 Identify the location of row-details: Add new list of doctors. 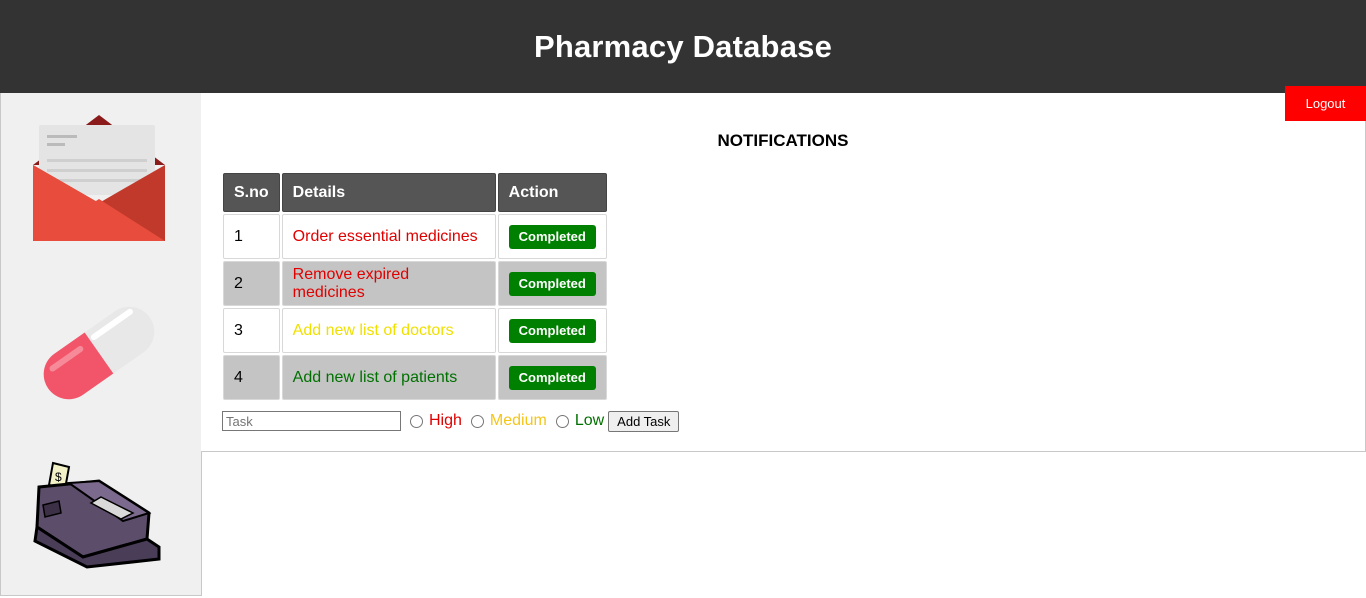
(388, 330).